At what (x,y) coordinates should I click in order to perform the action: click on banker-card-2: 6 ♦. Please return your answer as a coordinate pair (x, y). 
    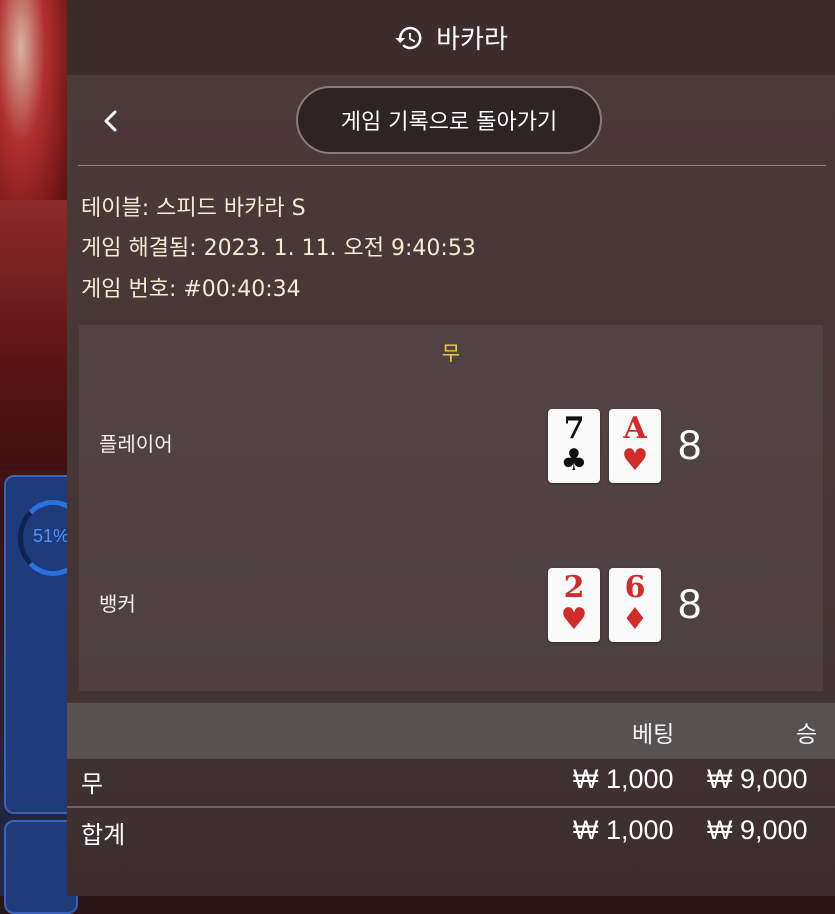
    Looking at the image, I should click on (635, 605).